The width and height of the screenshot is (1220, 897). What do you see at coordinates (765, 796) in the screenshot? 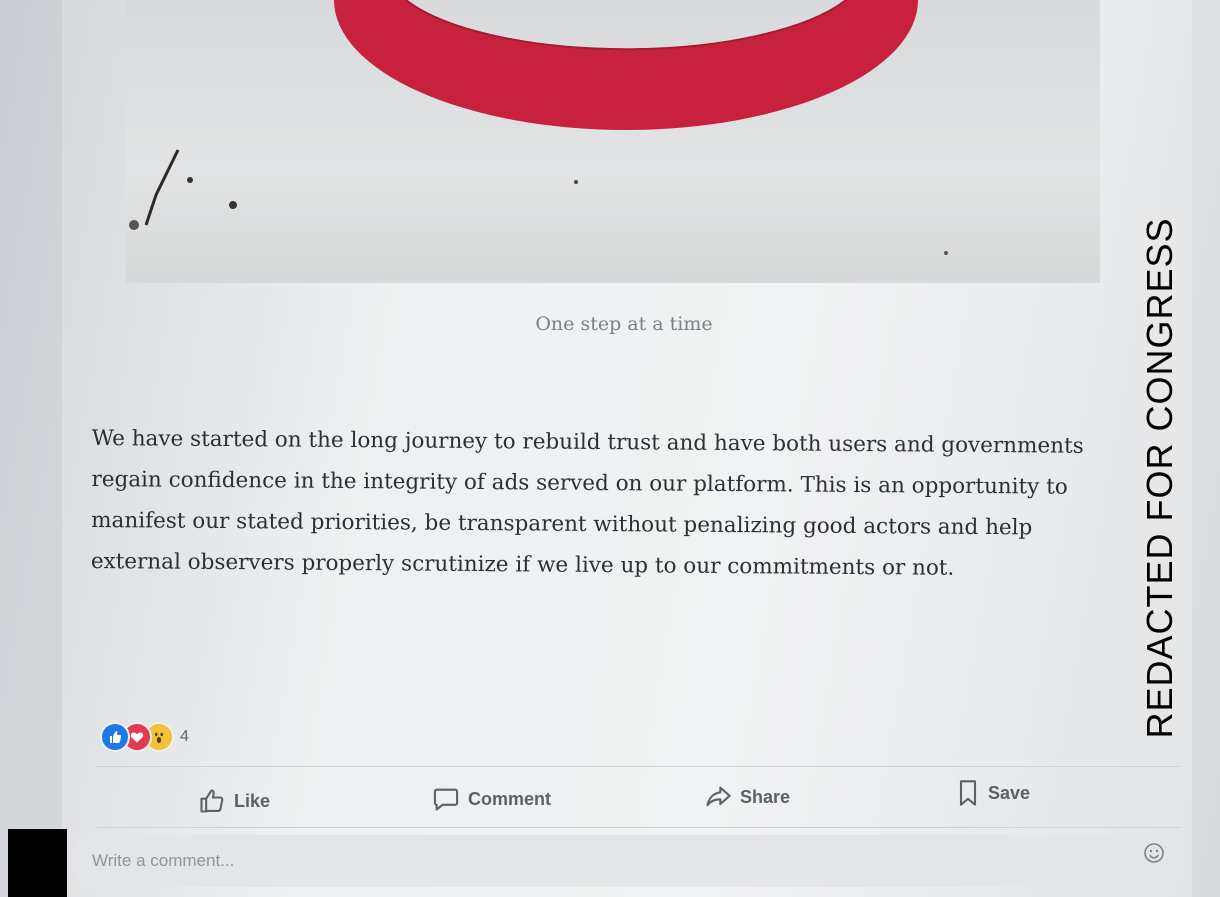
I see `share-button-label: Share` at bounding box center [765, 796].